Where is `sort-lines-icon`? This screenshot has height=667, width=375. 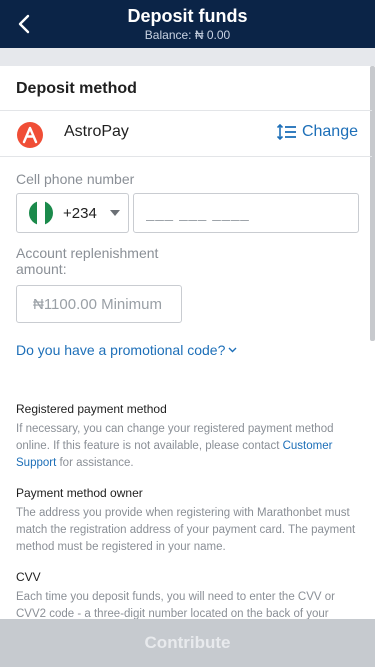
sort-lines-icon is located at coordinates (286, 132).